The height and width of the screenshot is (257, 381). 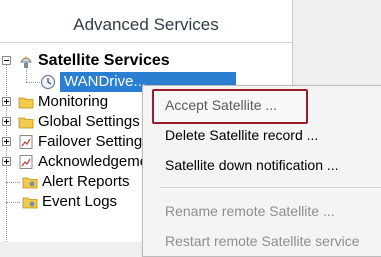 I want to click on panel-header: Advanced Services, so click(x=146, y=25).